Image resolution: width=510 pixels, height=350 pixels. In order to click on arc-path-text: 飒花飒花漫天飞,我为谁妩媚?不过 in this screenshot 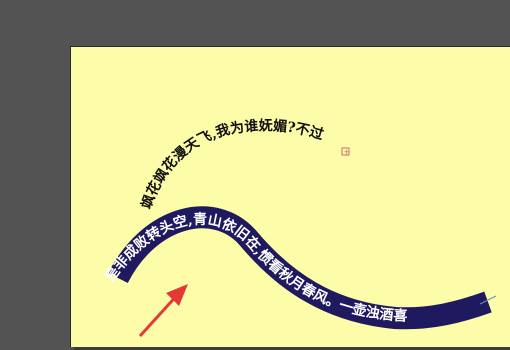, I will do `click(232, 164)`.